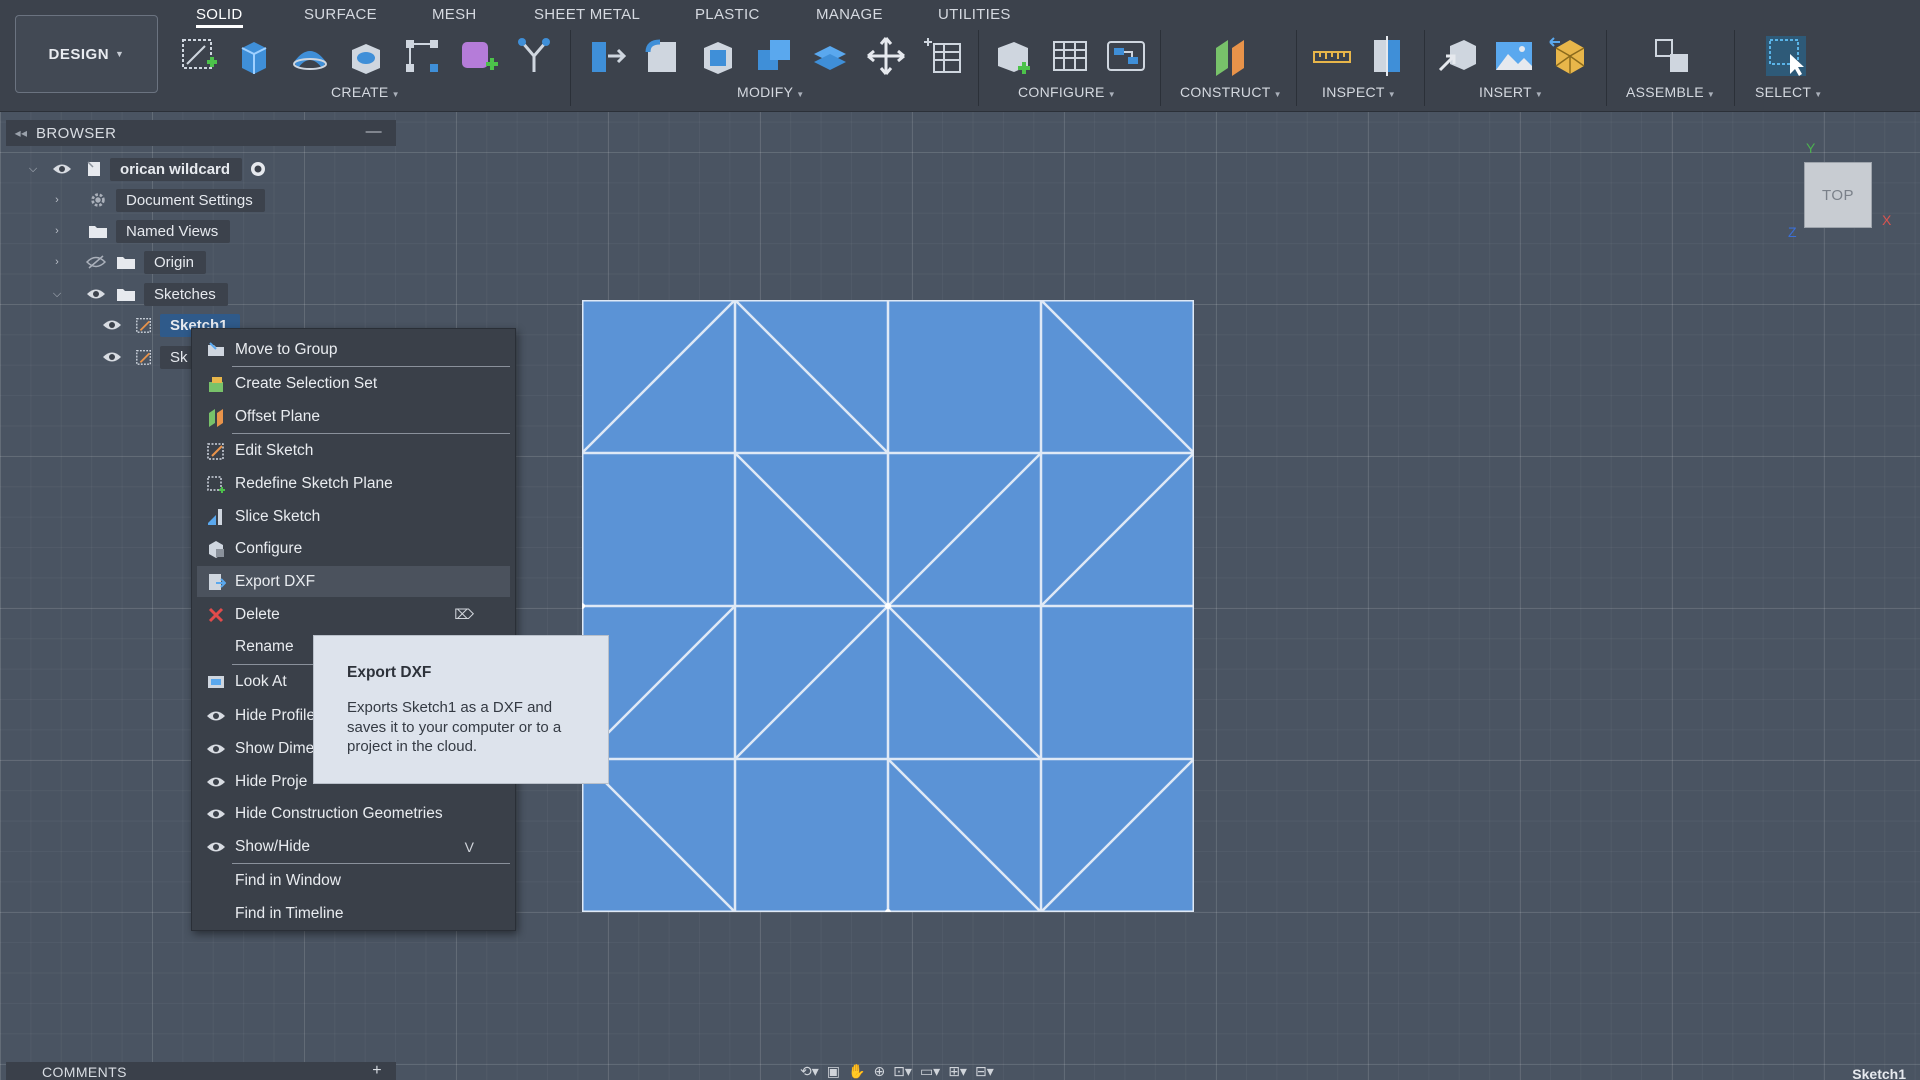 This screenshot has height=1080, width=1920. Describe the element at coordinates (353, 349) in the screenshot. I see `menu-item-move-to-group: Move to Group` at that location.